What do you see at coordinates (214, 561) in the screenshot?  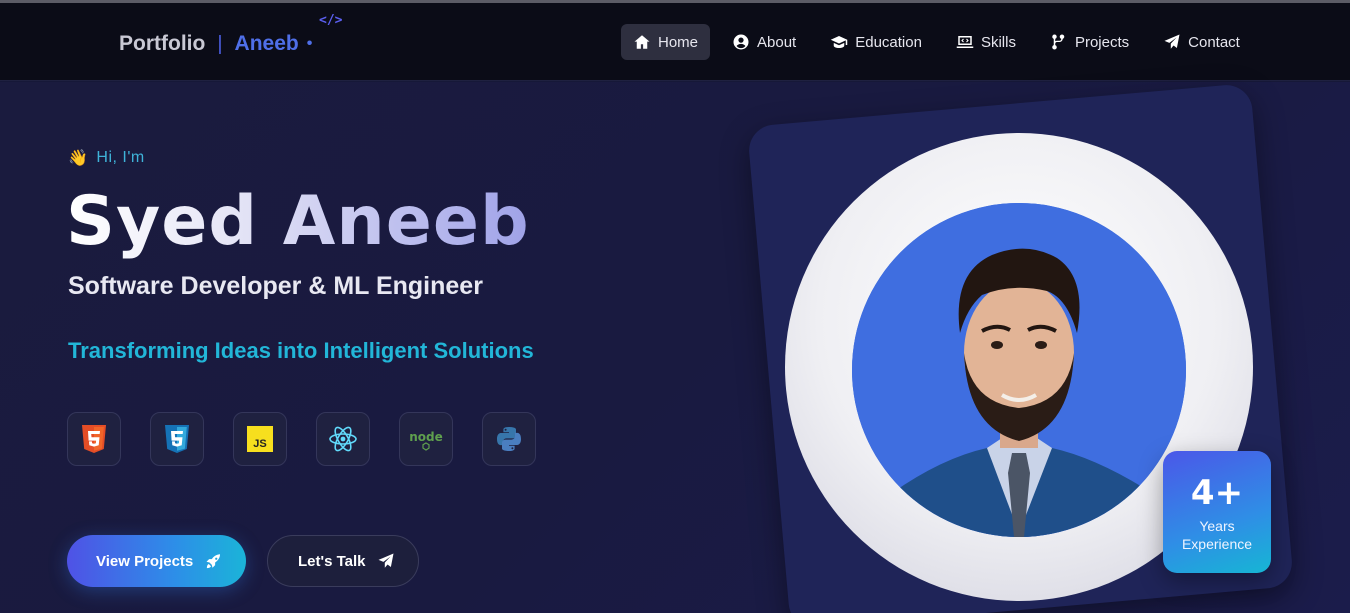 I see `rocket-icon` at bounding box center [214, 561].